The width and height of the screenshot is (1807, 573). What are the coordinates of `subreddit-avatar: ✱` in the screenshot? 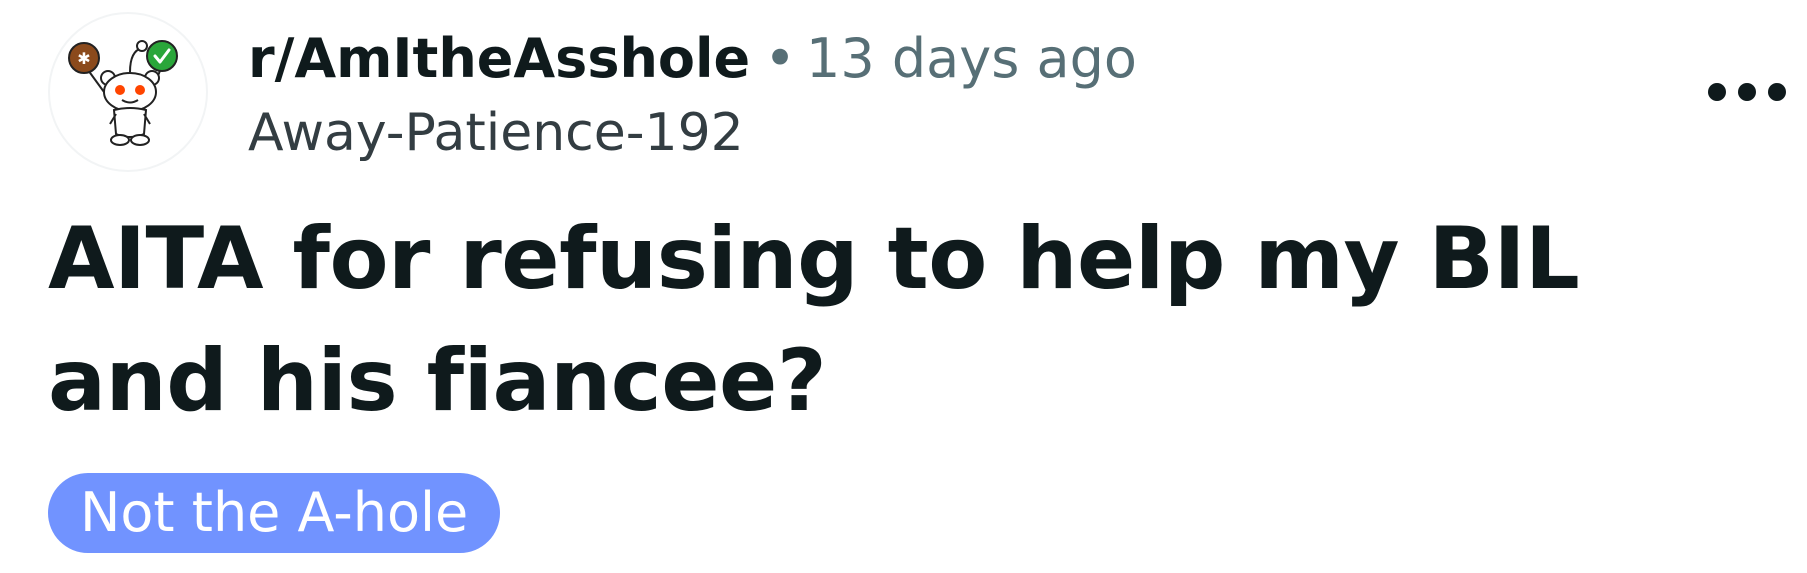 It's located at (128, 92).